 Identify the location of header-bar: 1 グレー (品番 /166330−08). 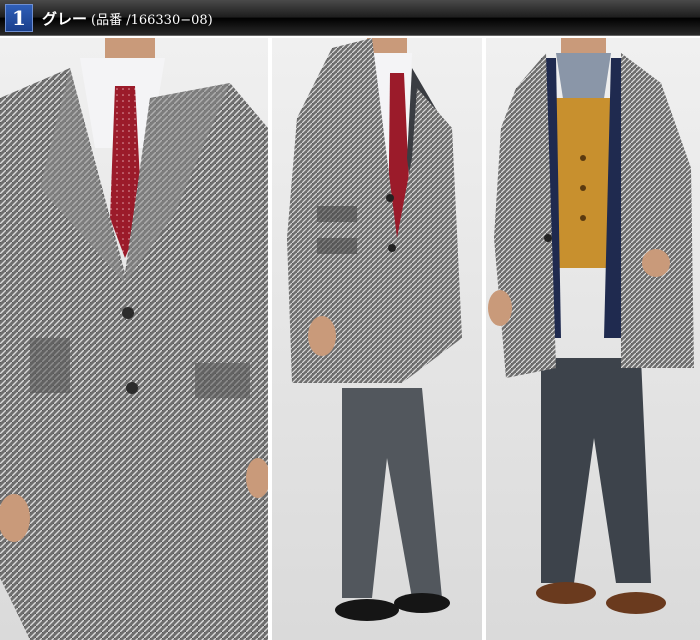
(350, 18).